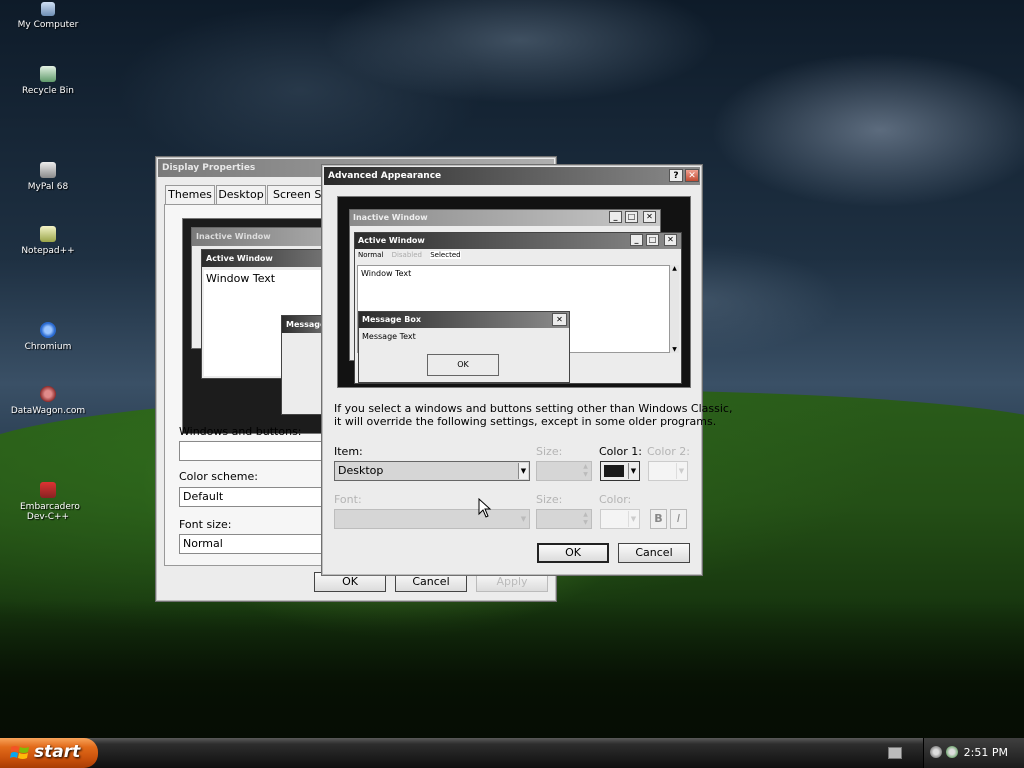  What do you see at coordinates (48, 234) in the screenshot?
I see `notepad-plus-plus-icon` at bounding box center [48, 234].